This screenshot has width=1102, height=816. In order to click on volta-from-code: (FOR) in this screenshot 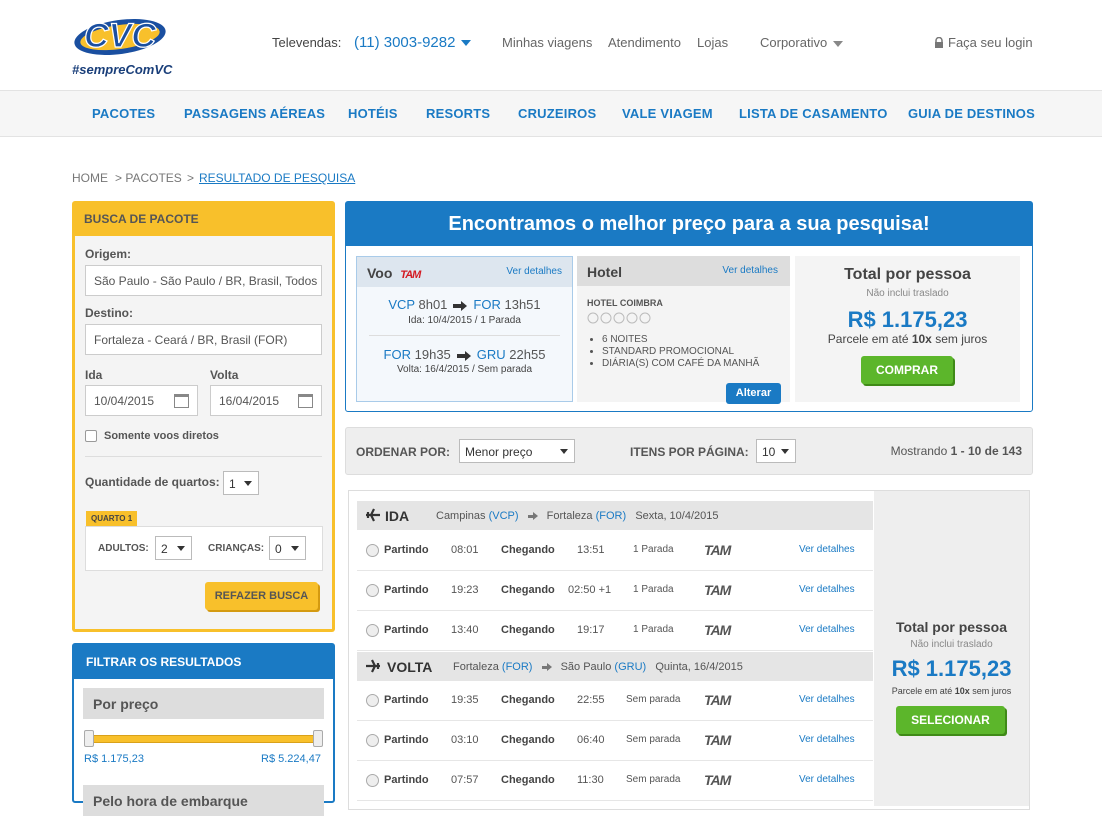, I will do `click(517, 667)`.